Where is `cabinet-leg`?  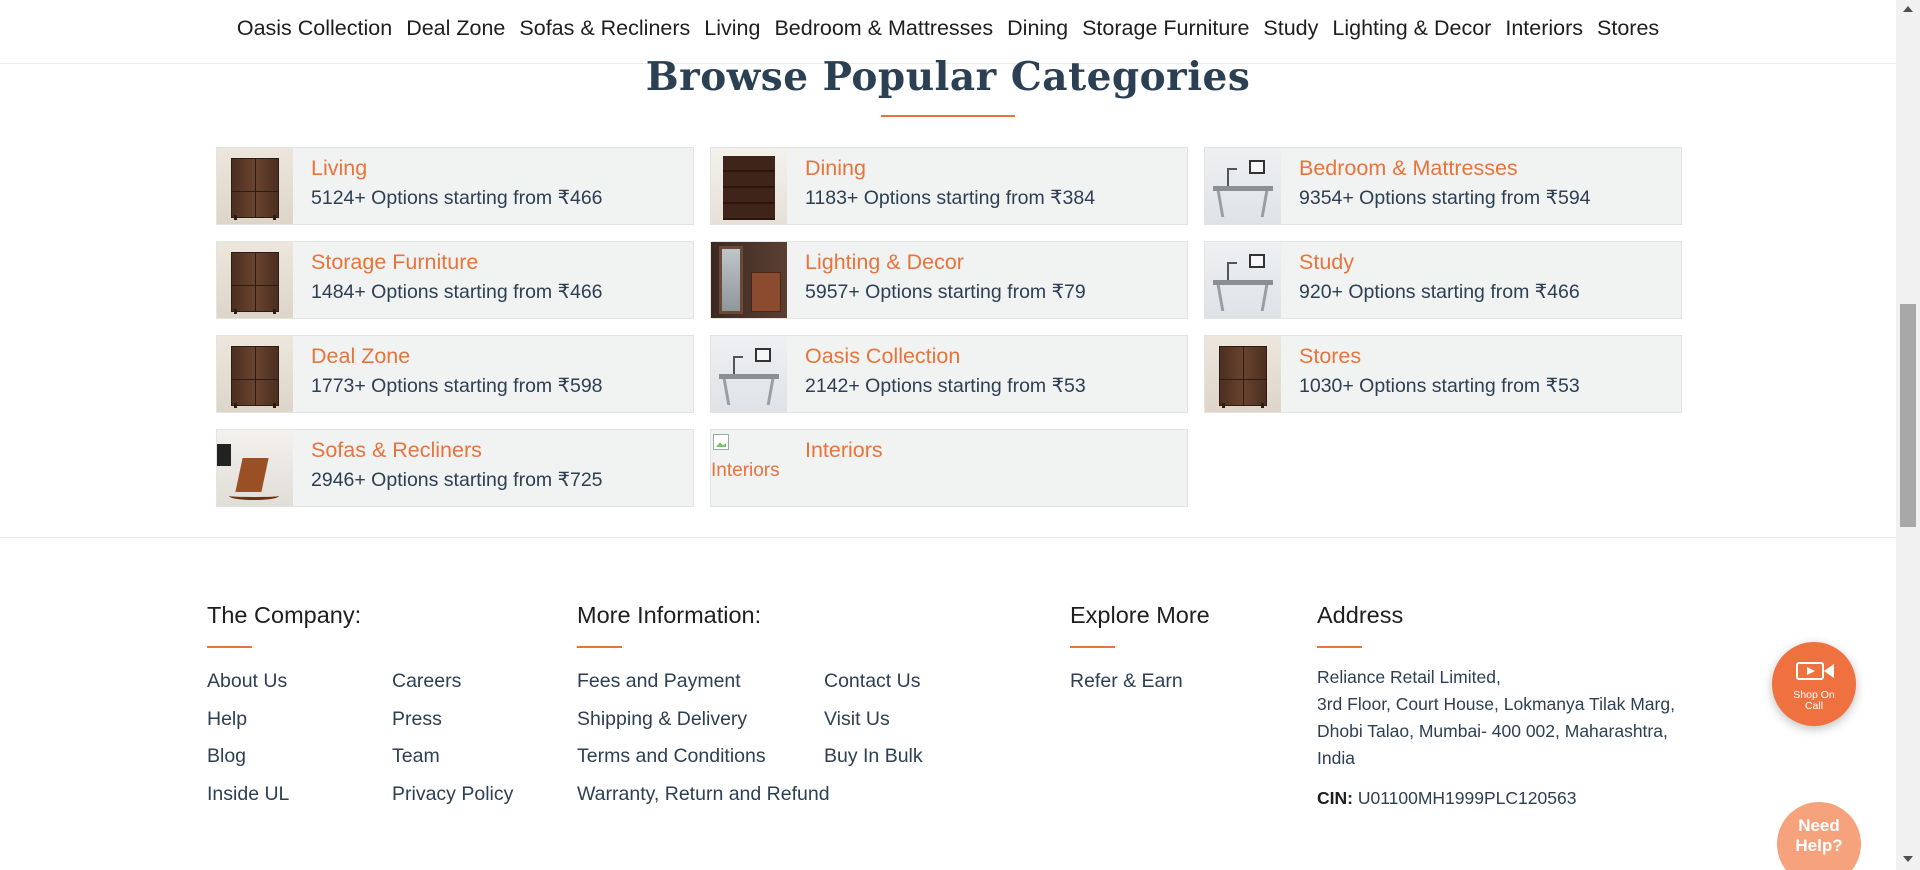
cabinet-leg is located at coordinates (235, 311).